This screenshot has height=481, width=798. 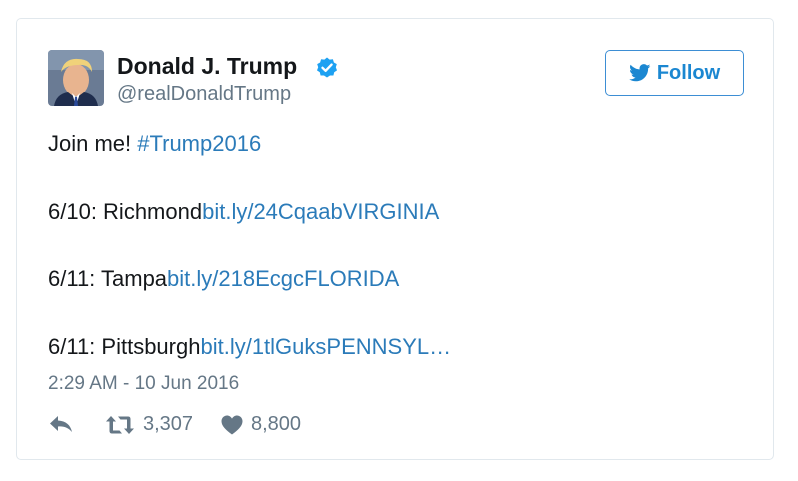 What do you see at coordinates (283, 278) in the screenshot?
I see `url-link-florida: bit.ly/218EcgcFLORIDA` at bounding box center [283, 278].